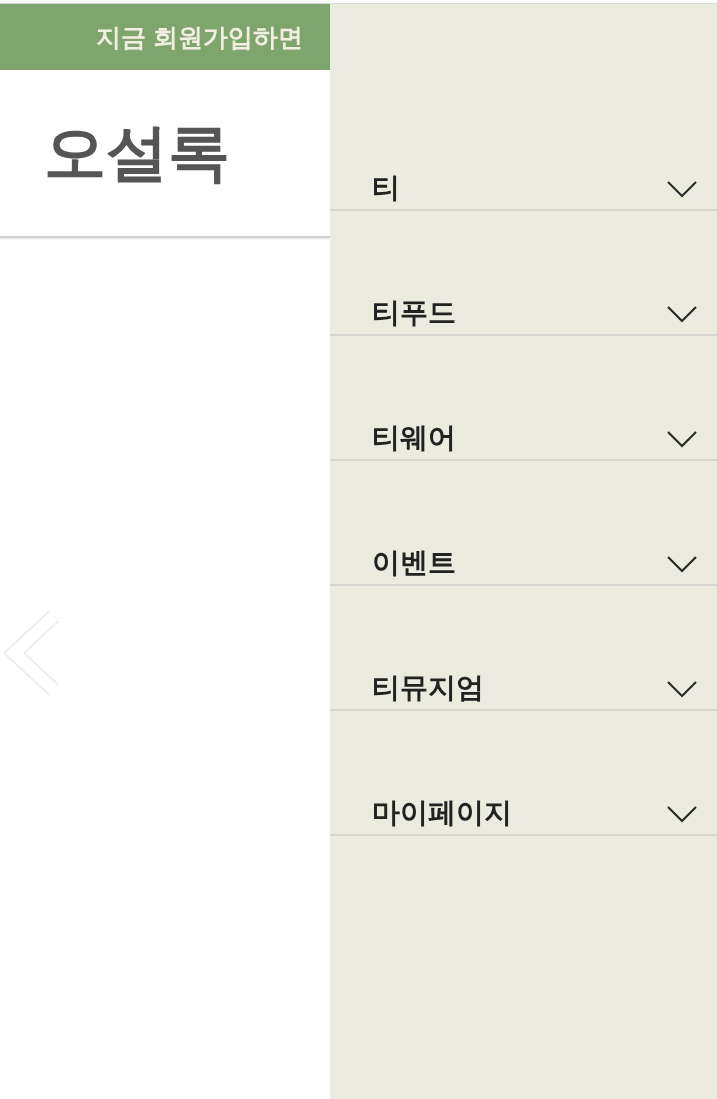 Image resolution: width=717 pixels, height=1099 pixels. Describe the element at coordinates (428, 688) in the screenshot. I see `menu-item: 티뮤지엄` at that location.